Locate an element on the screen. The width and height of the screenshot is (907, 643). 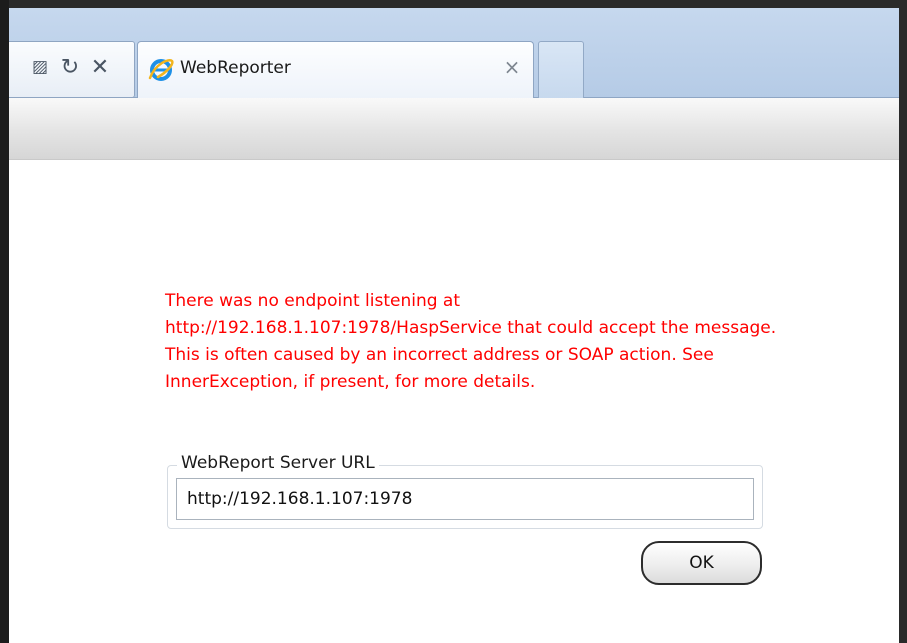
top-window-border is located at coordinates (453, 4).